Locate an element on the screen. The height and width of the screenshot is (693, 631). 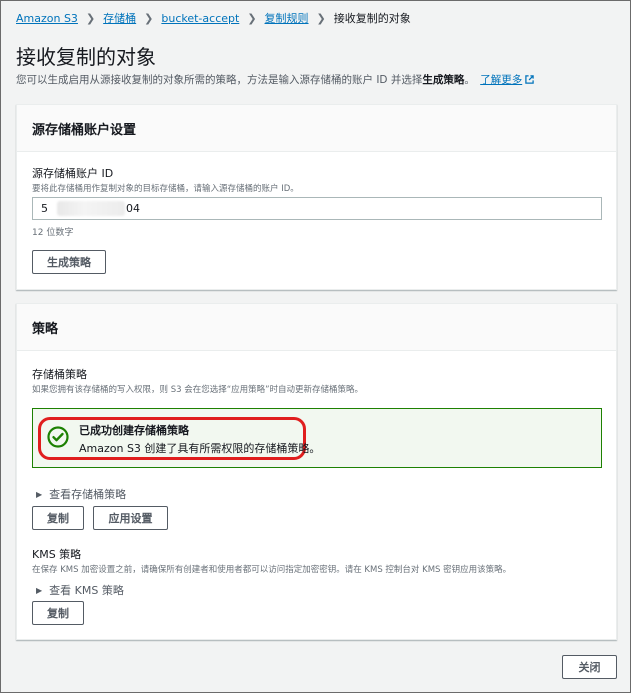
view-kms-policy-label: 查看 KMS 策略 is located at coordinates (86, 590).